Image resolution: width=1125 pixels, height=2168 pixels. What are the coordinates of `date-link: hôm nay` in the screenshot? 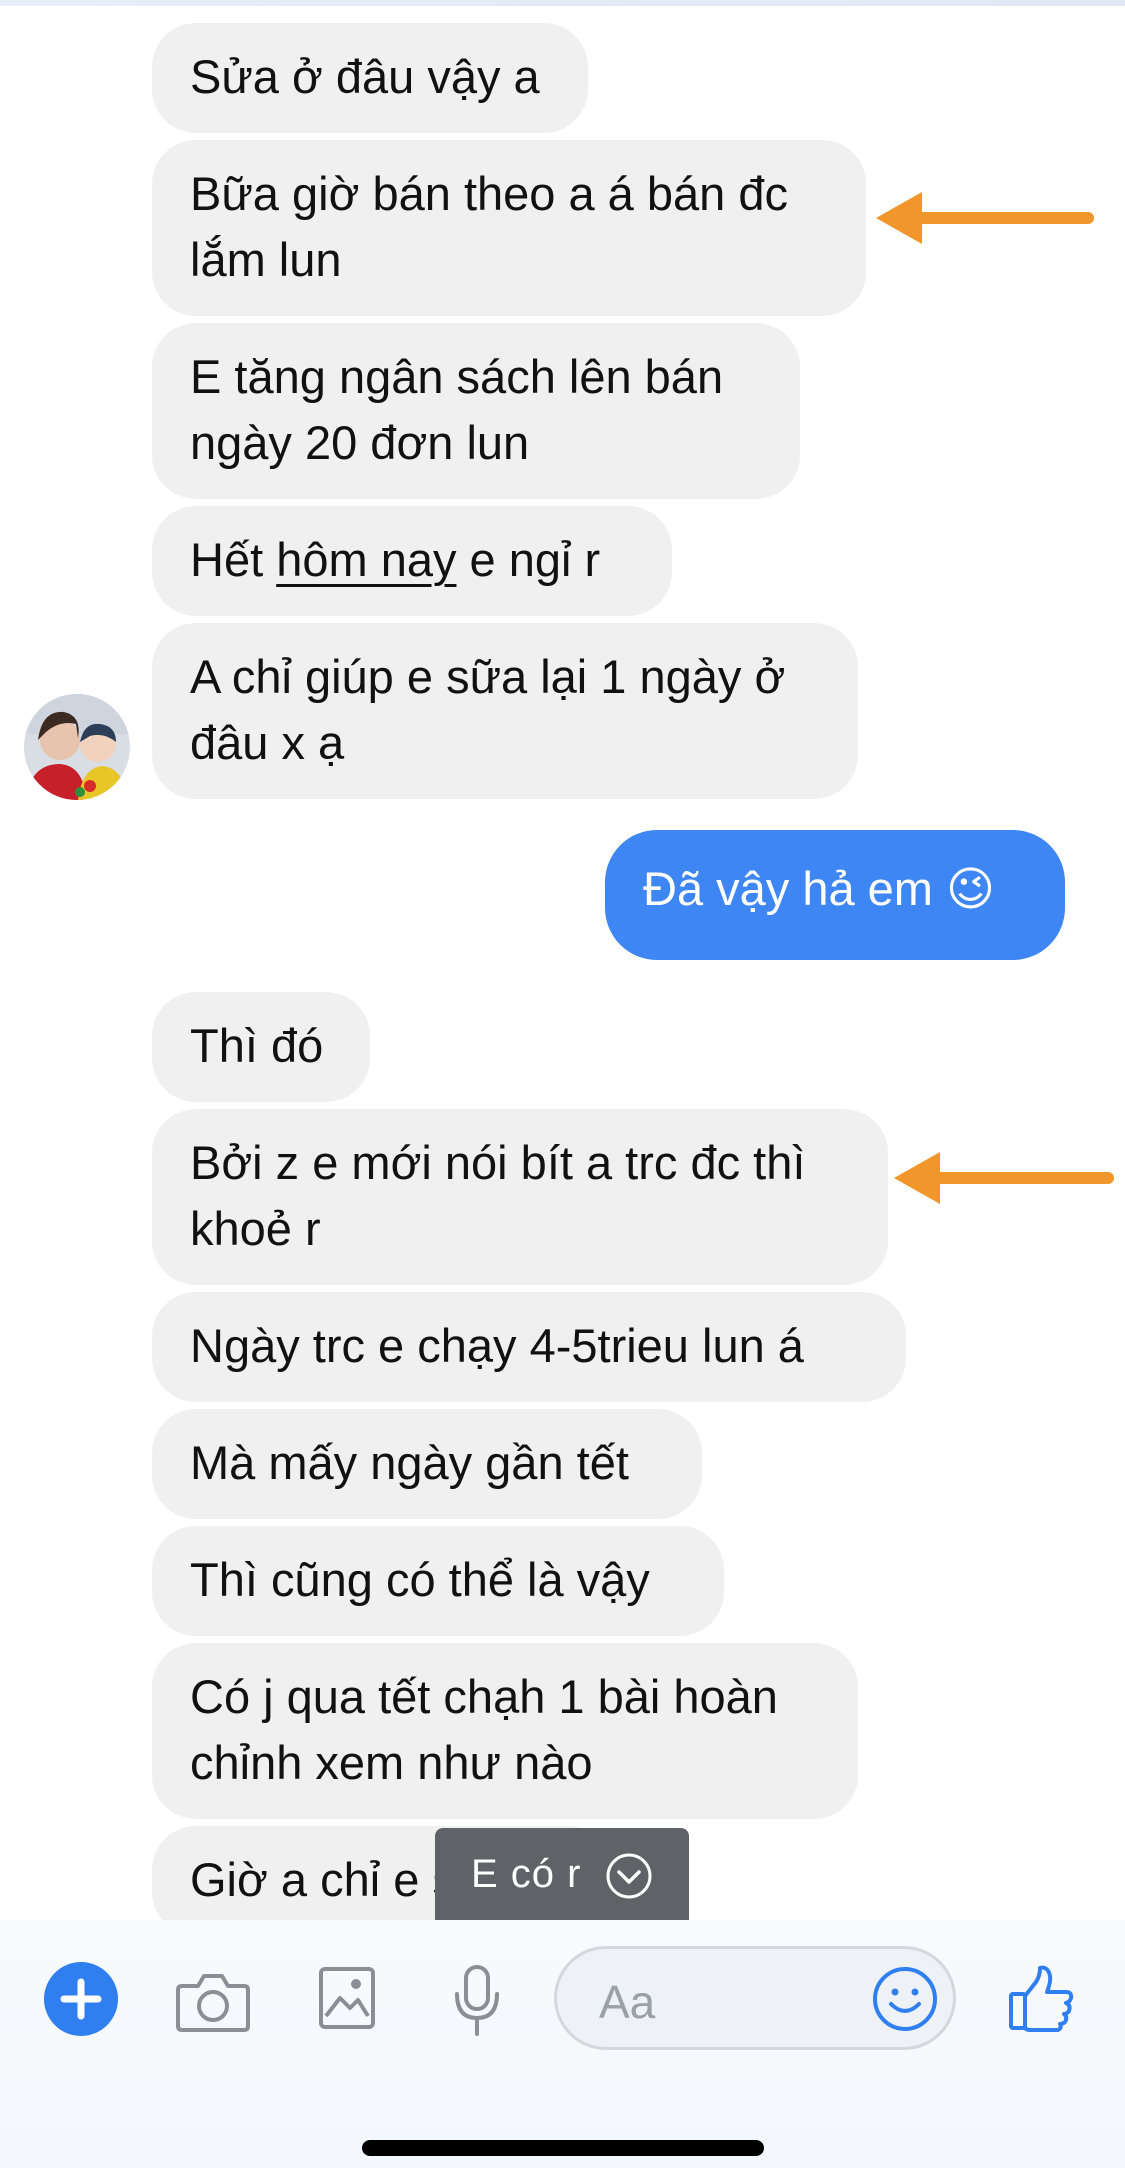 It's located at (366, 559).